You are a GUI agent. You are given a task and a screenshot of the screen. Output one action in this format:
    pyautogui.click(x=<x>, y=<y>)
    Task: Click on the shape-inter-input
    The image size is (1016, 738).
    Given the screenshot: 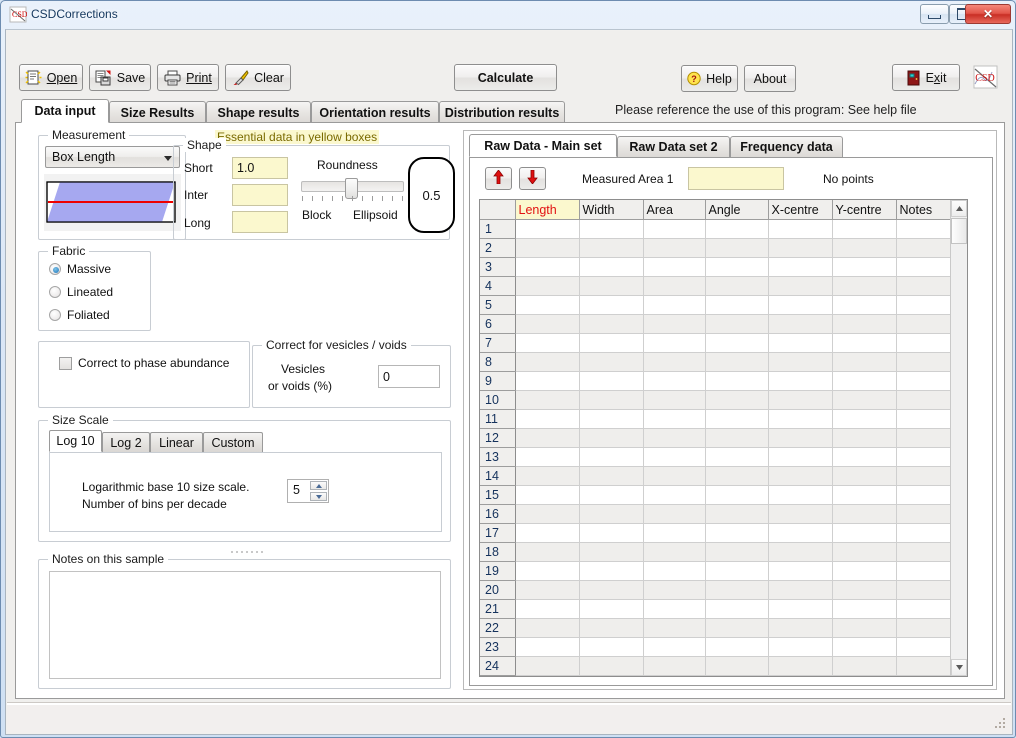 What is the action you would take?
    pyautogui.click(x=260, y=195)
    